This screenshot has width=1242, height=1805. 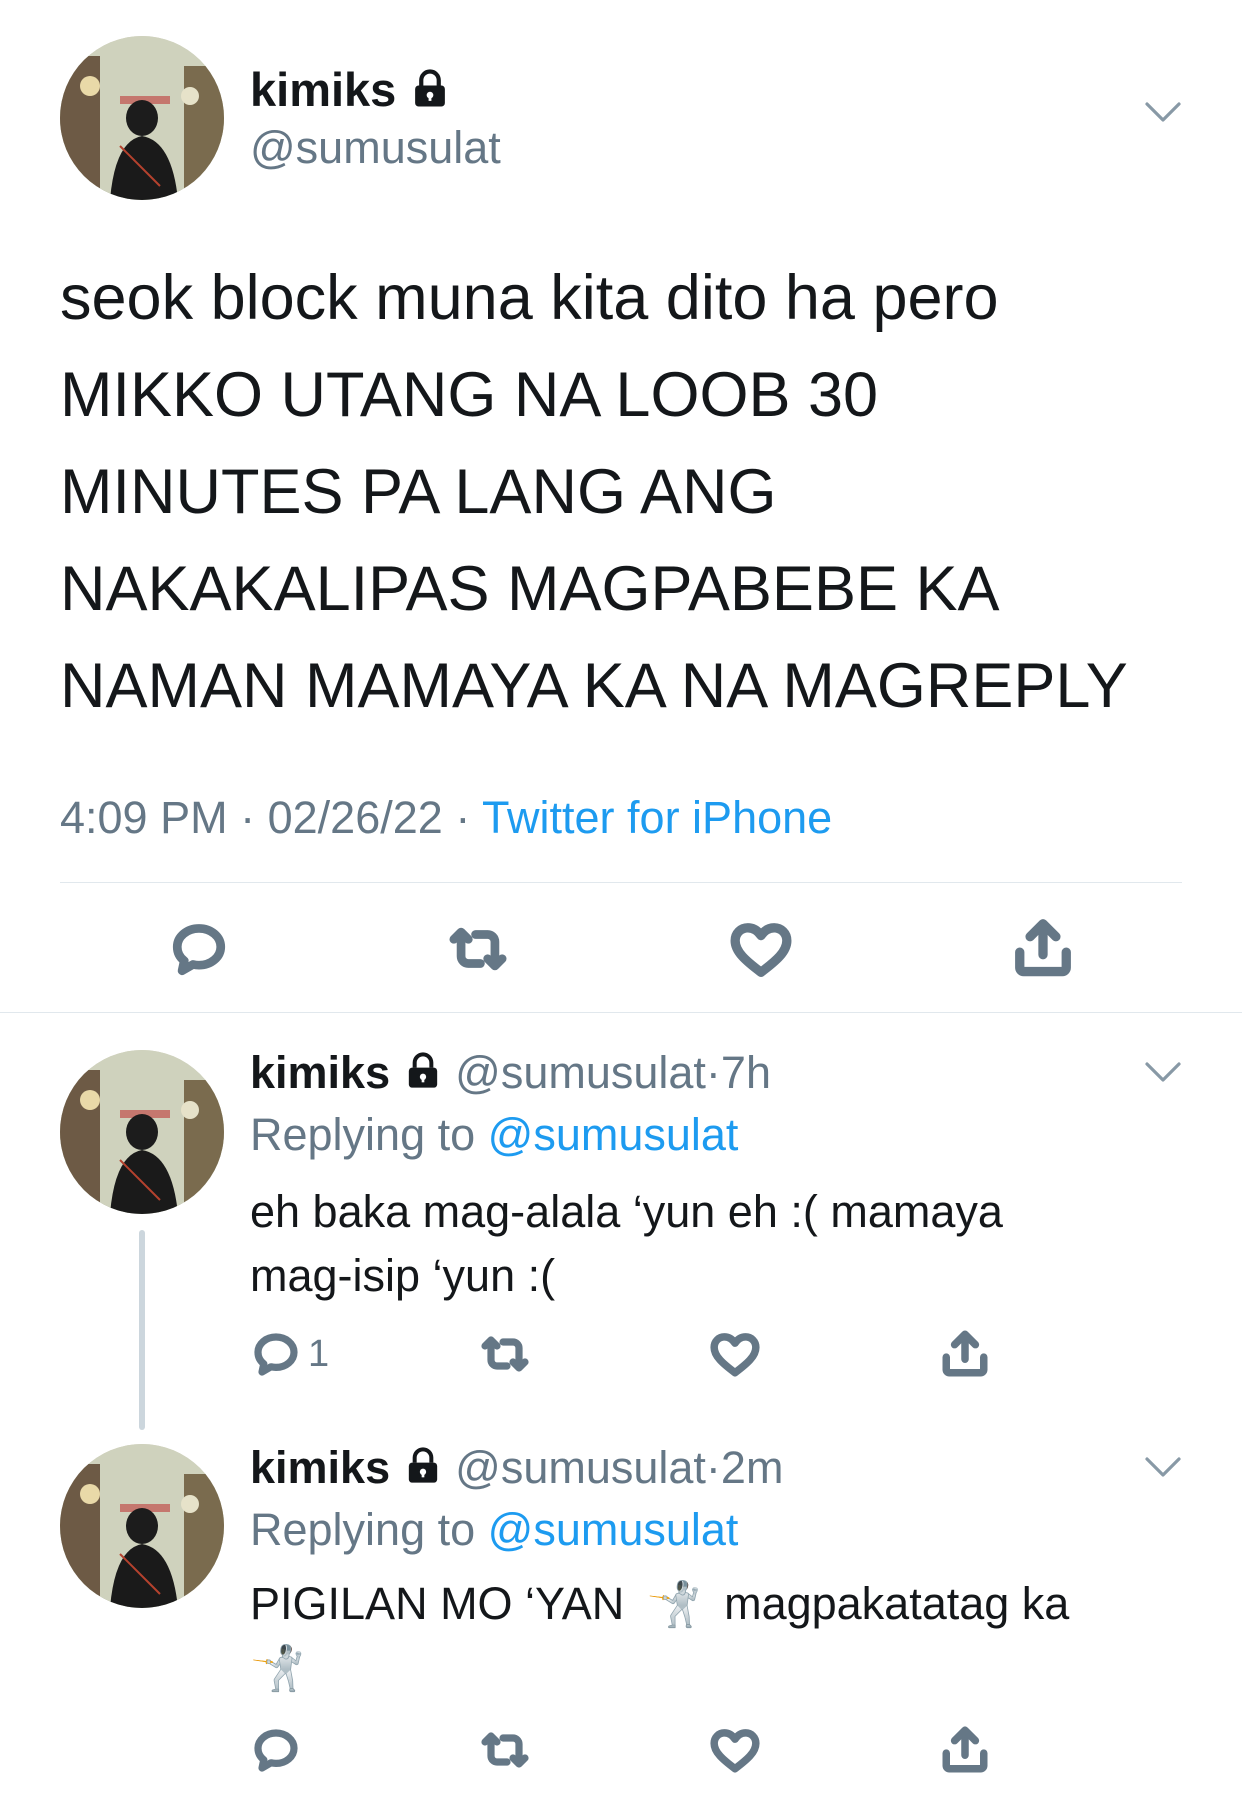 What do you see at coordinates (594, 686) in the screenshot?
I see `tweet-text-line: NAMAN MAMAYA KA NA MAGREPLY` at bounding box center [594, 686].